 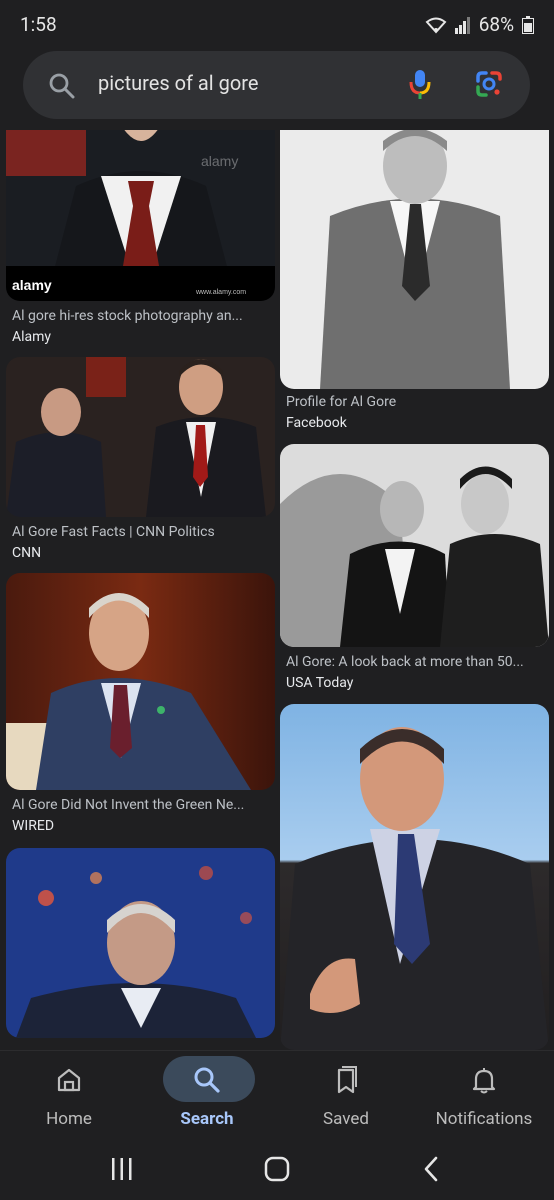 I want to click on result-source: Alamy, so click(x=32, y=337).